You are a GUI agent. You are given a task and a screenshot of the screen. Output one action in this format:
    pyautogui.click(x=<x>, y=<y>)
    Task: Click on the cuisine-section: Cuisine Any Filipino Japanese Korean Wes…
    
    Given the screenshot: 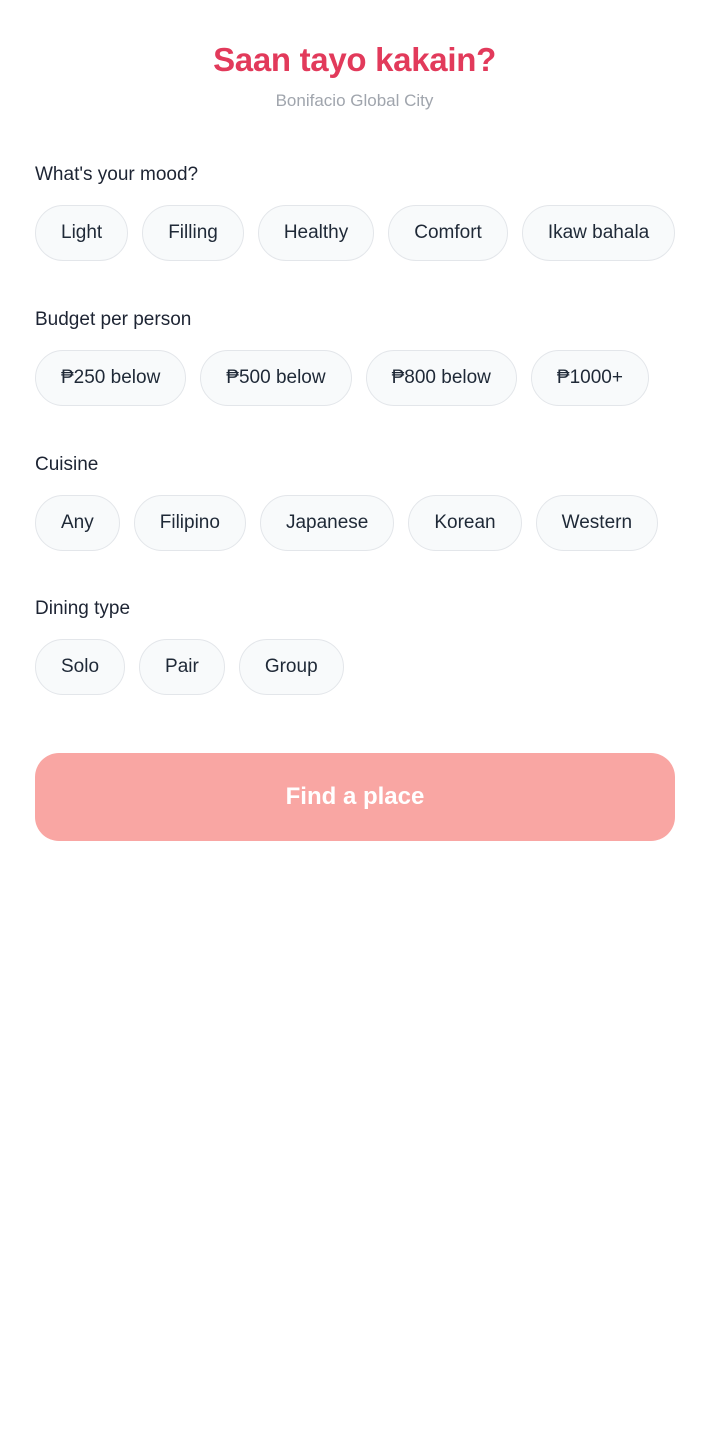 What is the action you would take?
    pyautogui.click(x=355, y=505)
    